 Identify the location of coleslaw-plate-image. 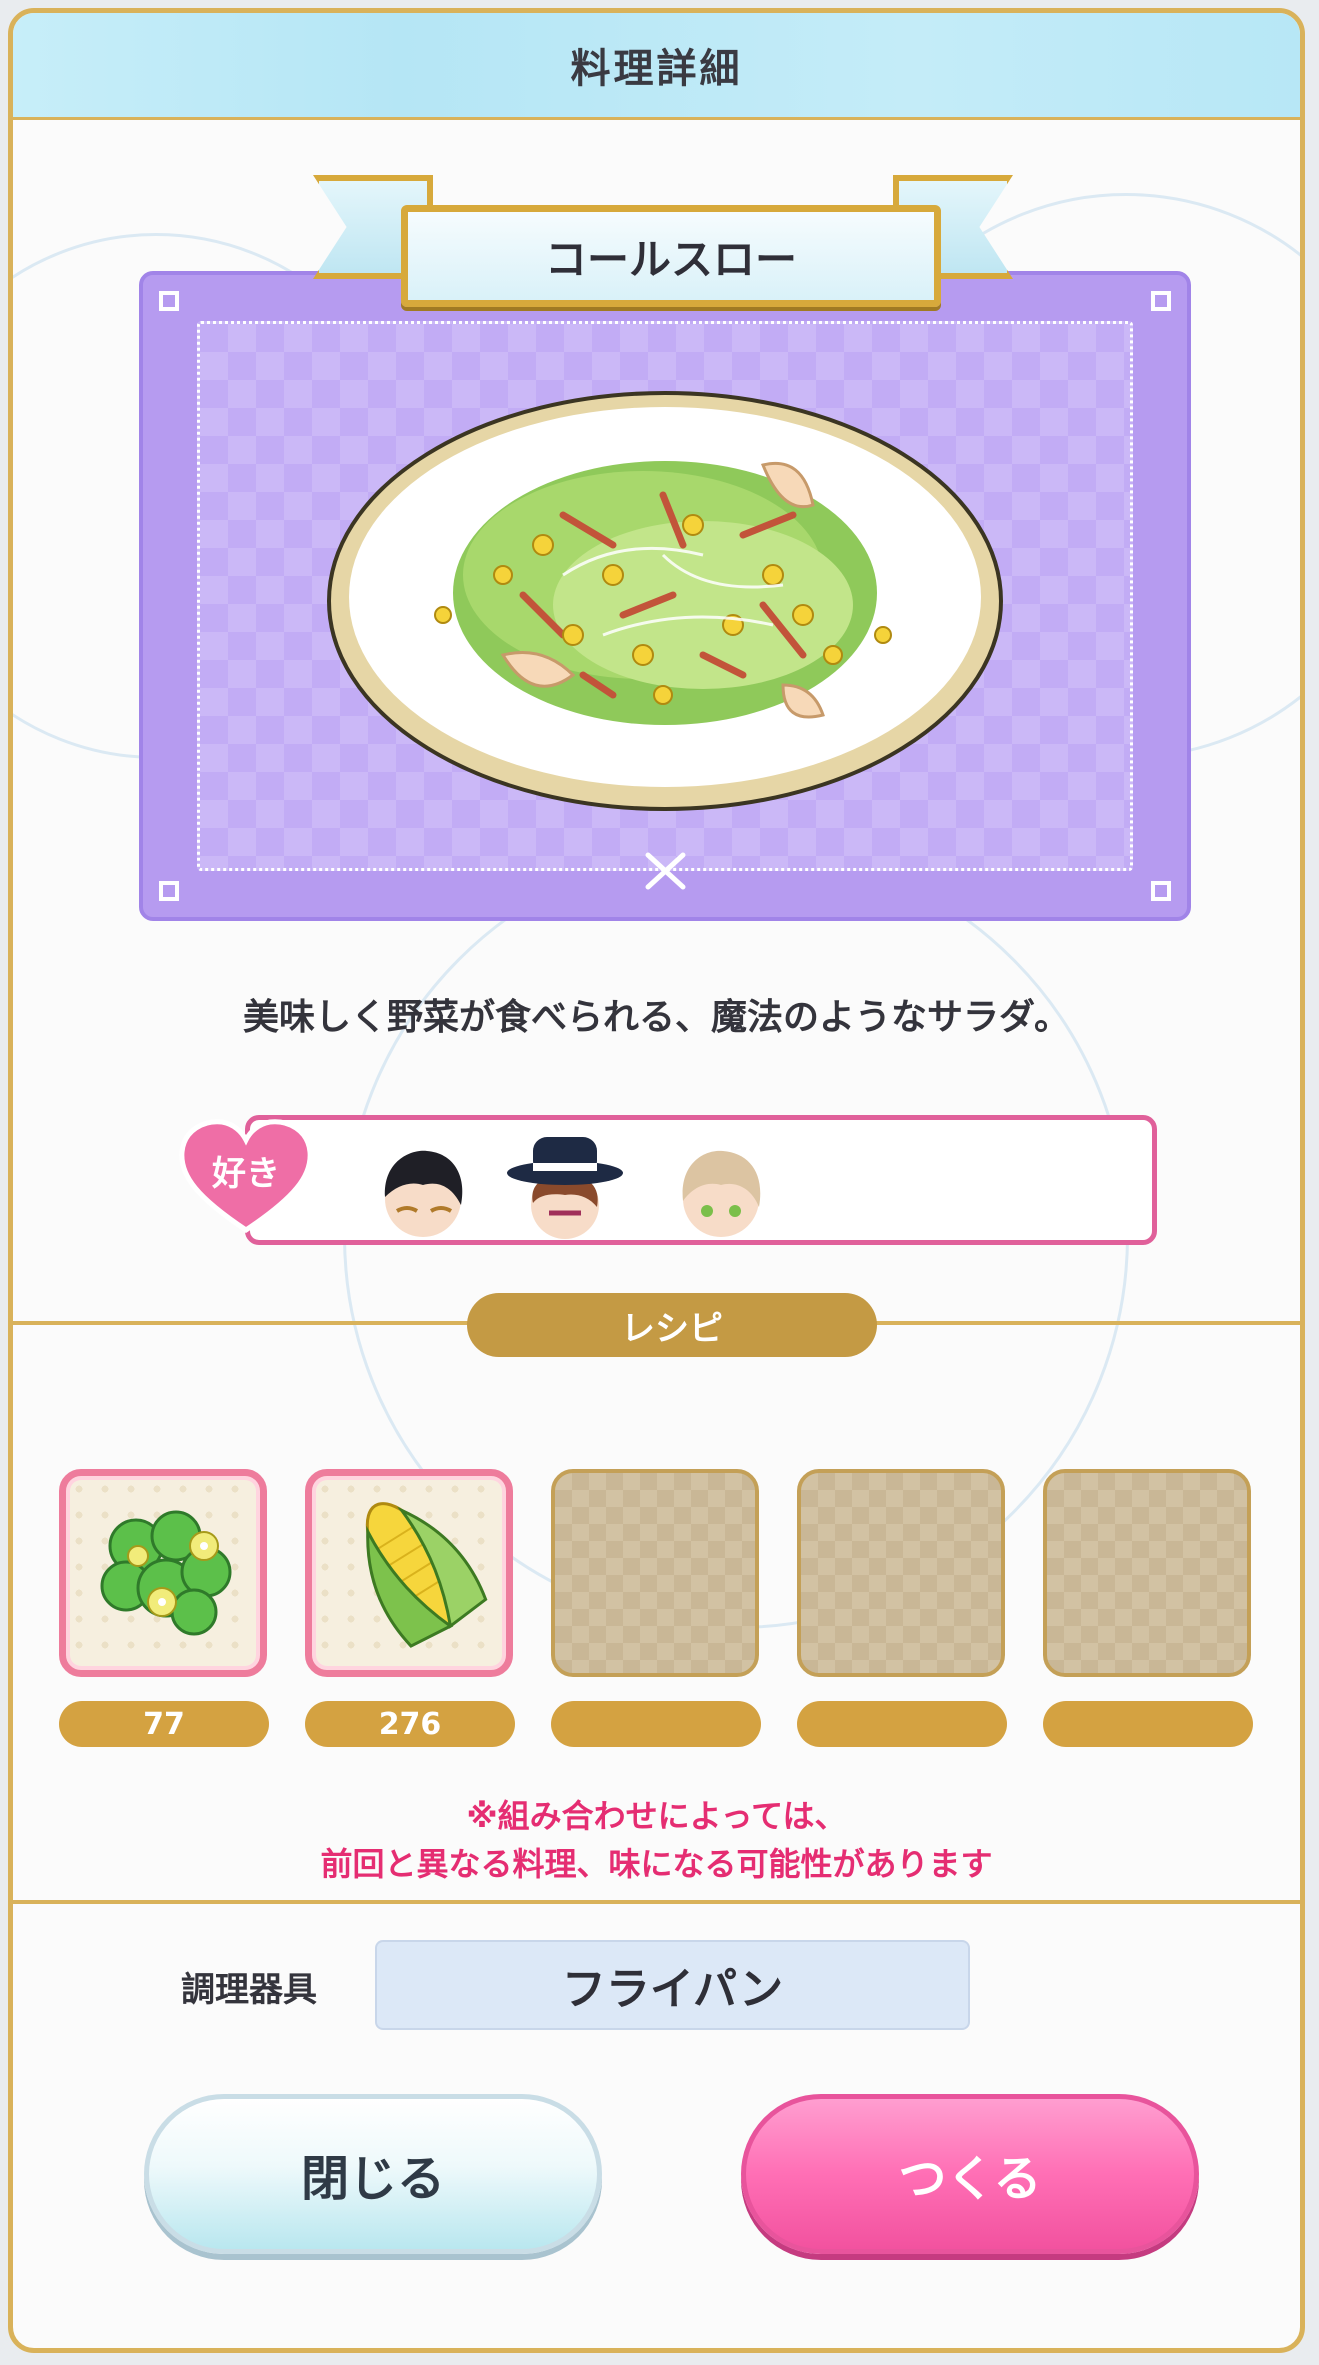
(665, 640).